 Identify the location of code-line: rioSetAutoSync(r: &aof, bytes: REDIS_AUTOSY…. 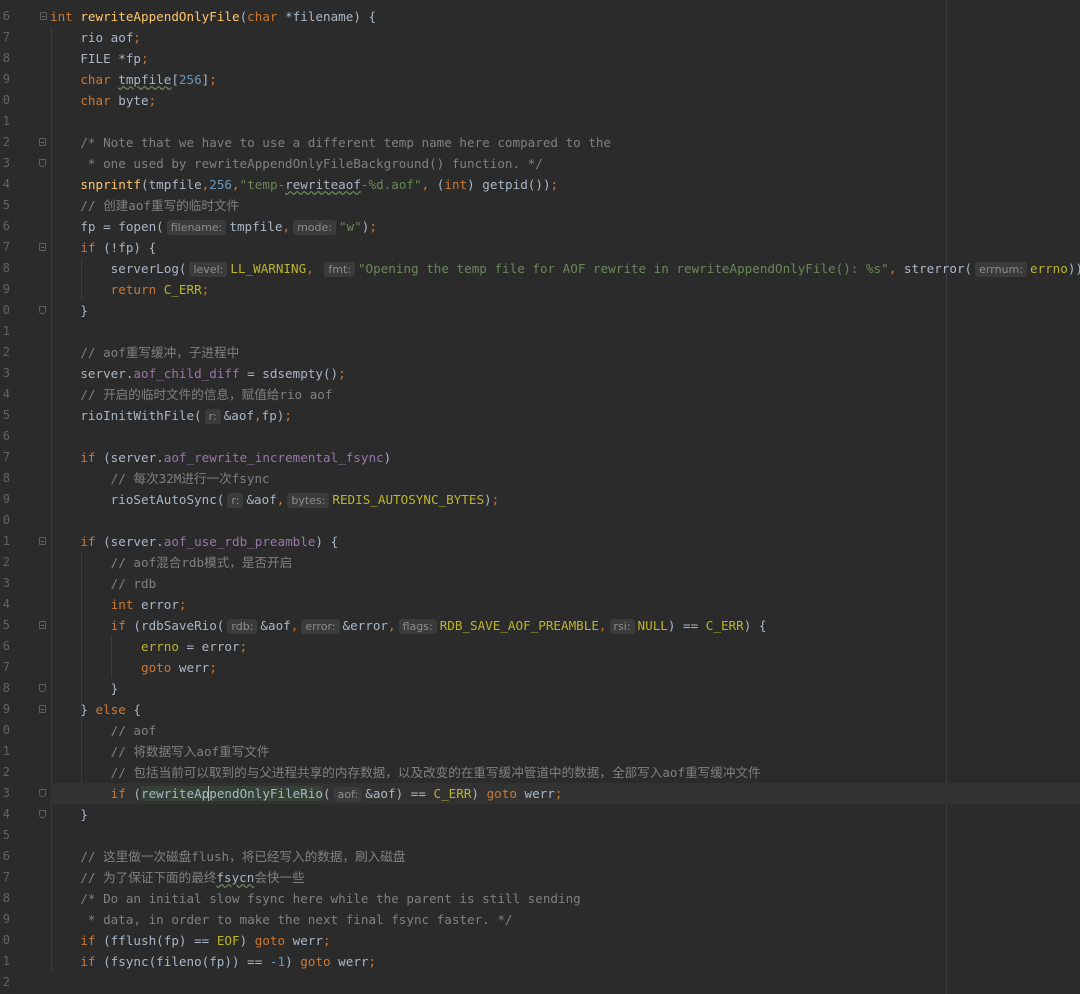
(565, 499).